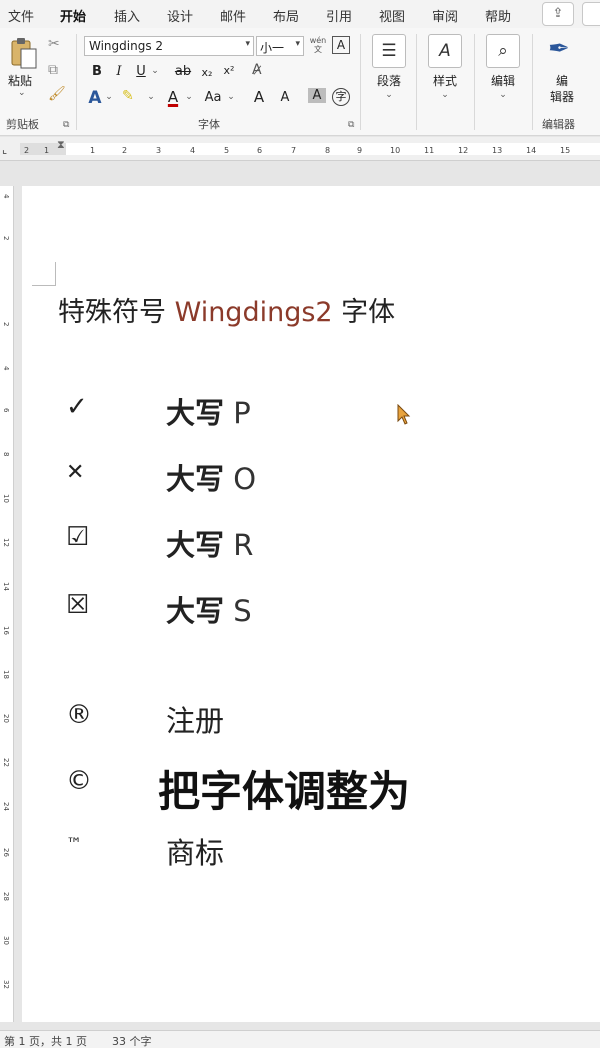 The image size is (600, 1048). What do you see at coordinates (180, 15) in the screenshot?
I see `tab-design: 设计` at bounding box center [180, 15].